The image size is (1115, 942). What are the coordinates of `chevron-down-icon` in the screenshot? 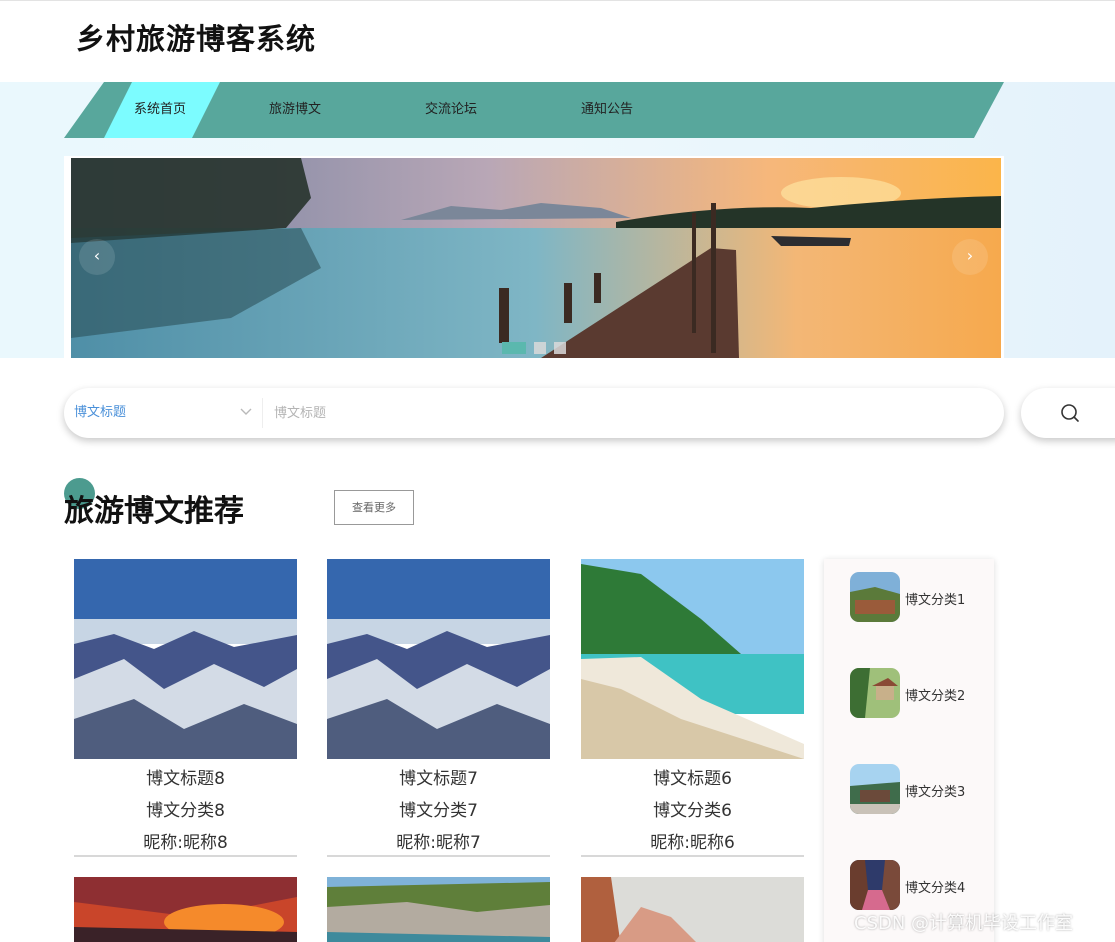 It's located at (246, 411).